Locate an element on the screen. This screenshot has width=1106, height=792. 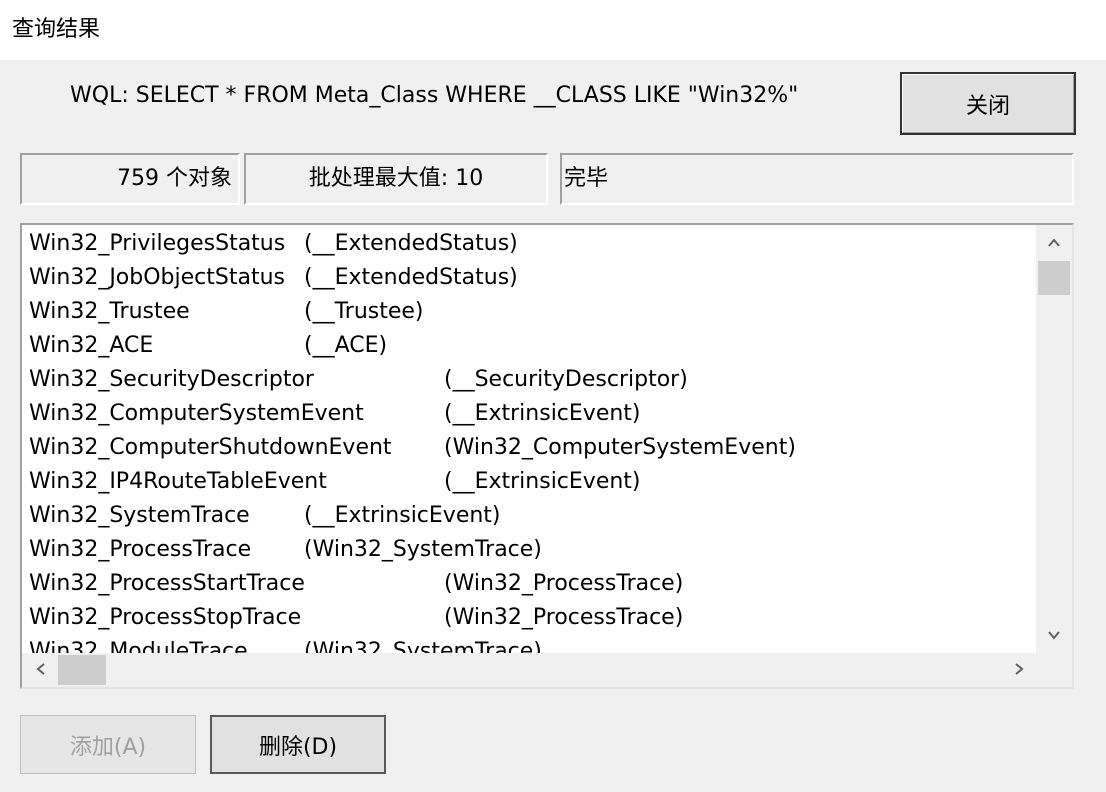
list-item: Win32_Trustee (__Trustee) is located at coordinates (226, 312).